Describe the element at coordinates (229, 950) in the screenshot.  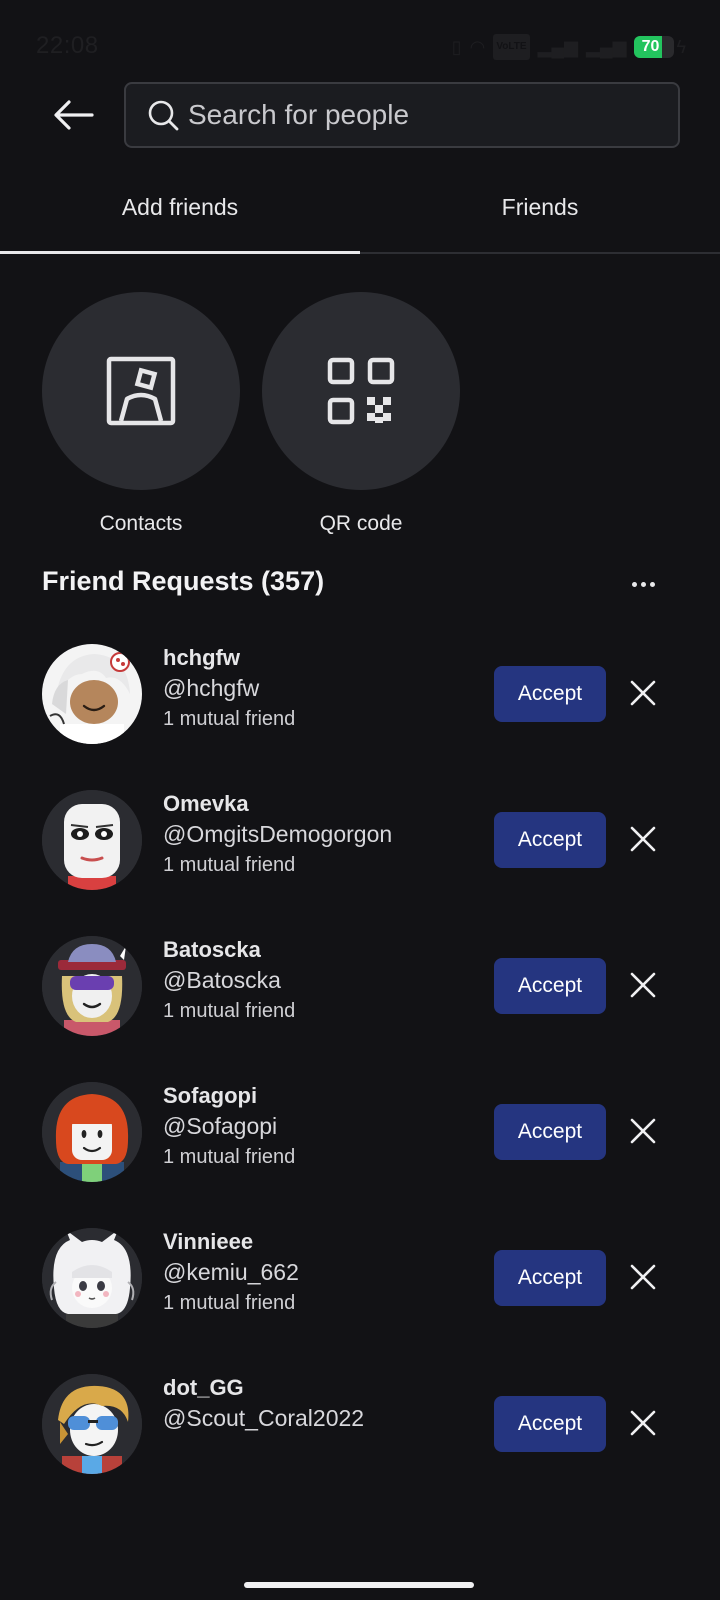
I see `display-name: Batoscka` at that location.